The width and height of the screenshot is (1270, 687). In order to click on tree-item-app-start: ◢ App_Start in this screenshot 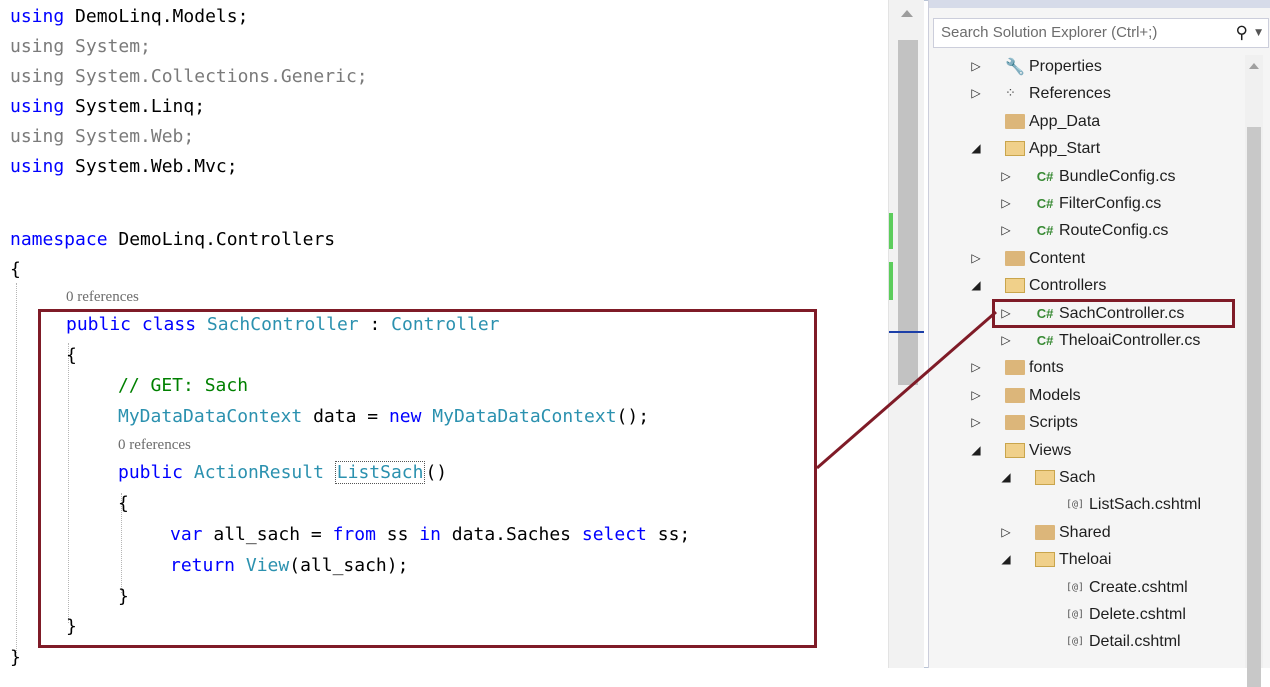, I will do `click(1099, 148)`.